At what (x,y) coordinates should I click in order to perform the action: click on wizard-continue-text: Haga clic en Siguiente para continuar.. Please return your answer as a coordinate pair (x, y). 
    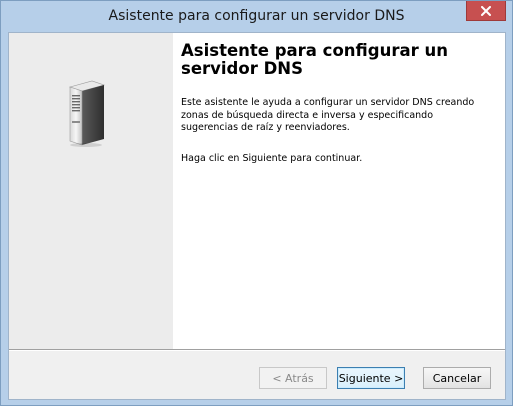
    Looking at the image, I should click on (272, 158).